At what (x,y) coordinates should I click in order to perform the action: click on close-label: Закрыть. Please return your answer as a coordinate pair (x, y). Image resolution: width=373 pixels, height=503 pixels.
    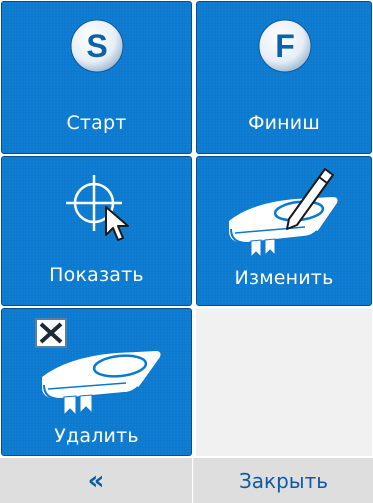
    Looking at the image, I should click on (283, 480).